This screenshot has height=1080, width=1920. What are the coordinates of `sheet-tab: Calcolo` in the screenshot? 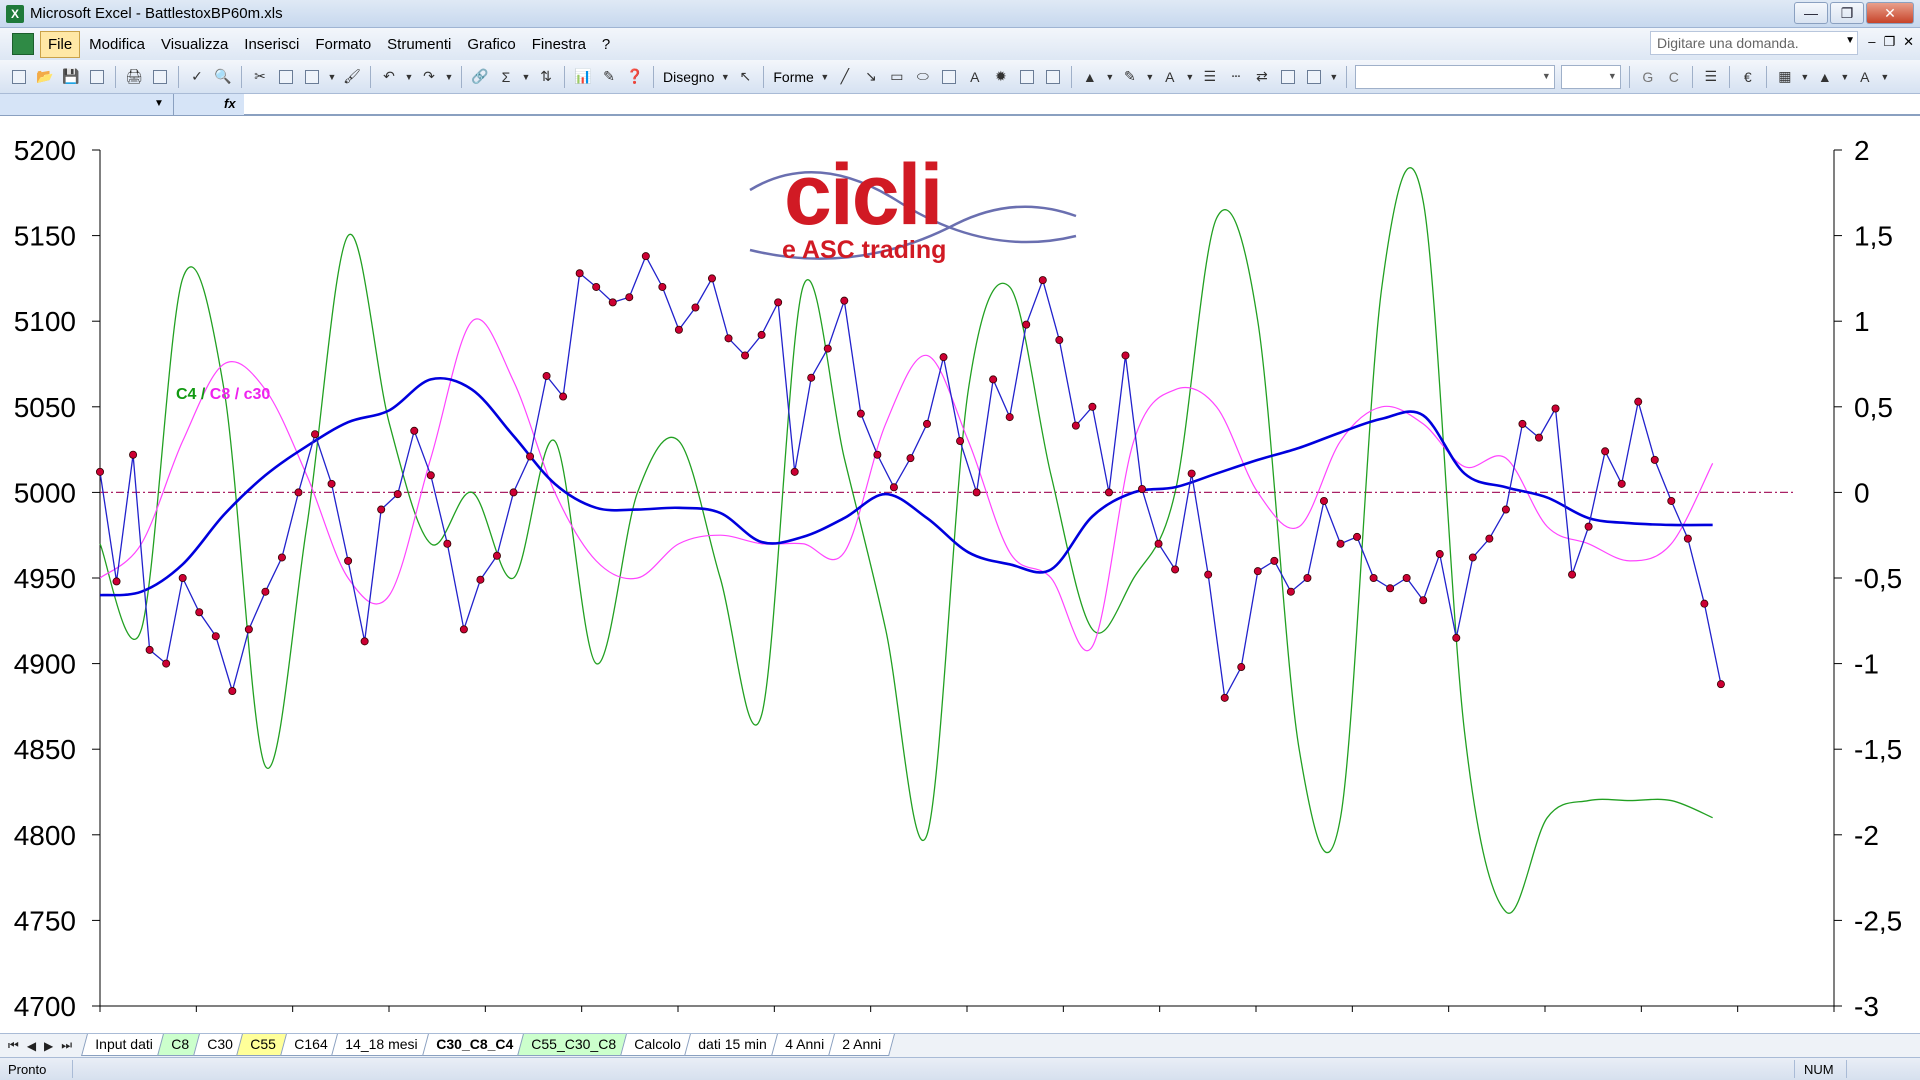 It's located at (657, 1045).